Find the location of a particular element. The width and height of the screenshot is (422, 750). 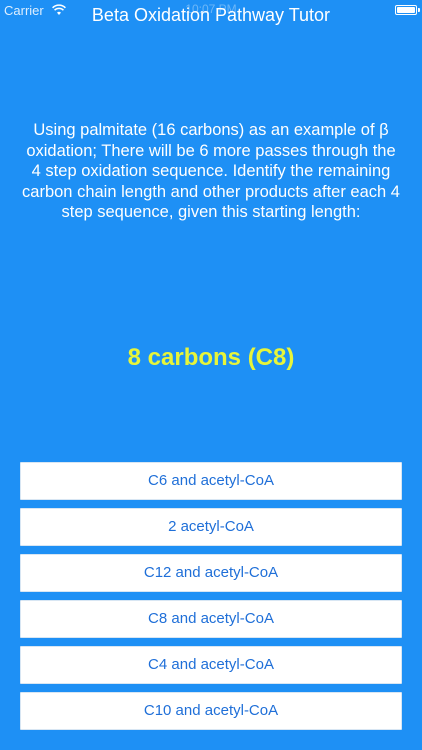

starting-length-prompt: 8 carbons (C8) is located at coordinates (211, 357).